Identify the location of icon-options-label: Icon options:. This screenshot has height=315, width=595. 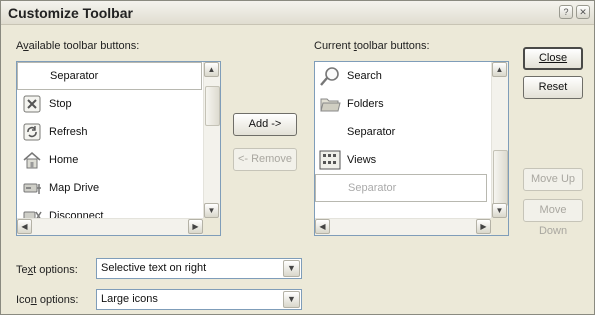
(47, 300).